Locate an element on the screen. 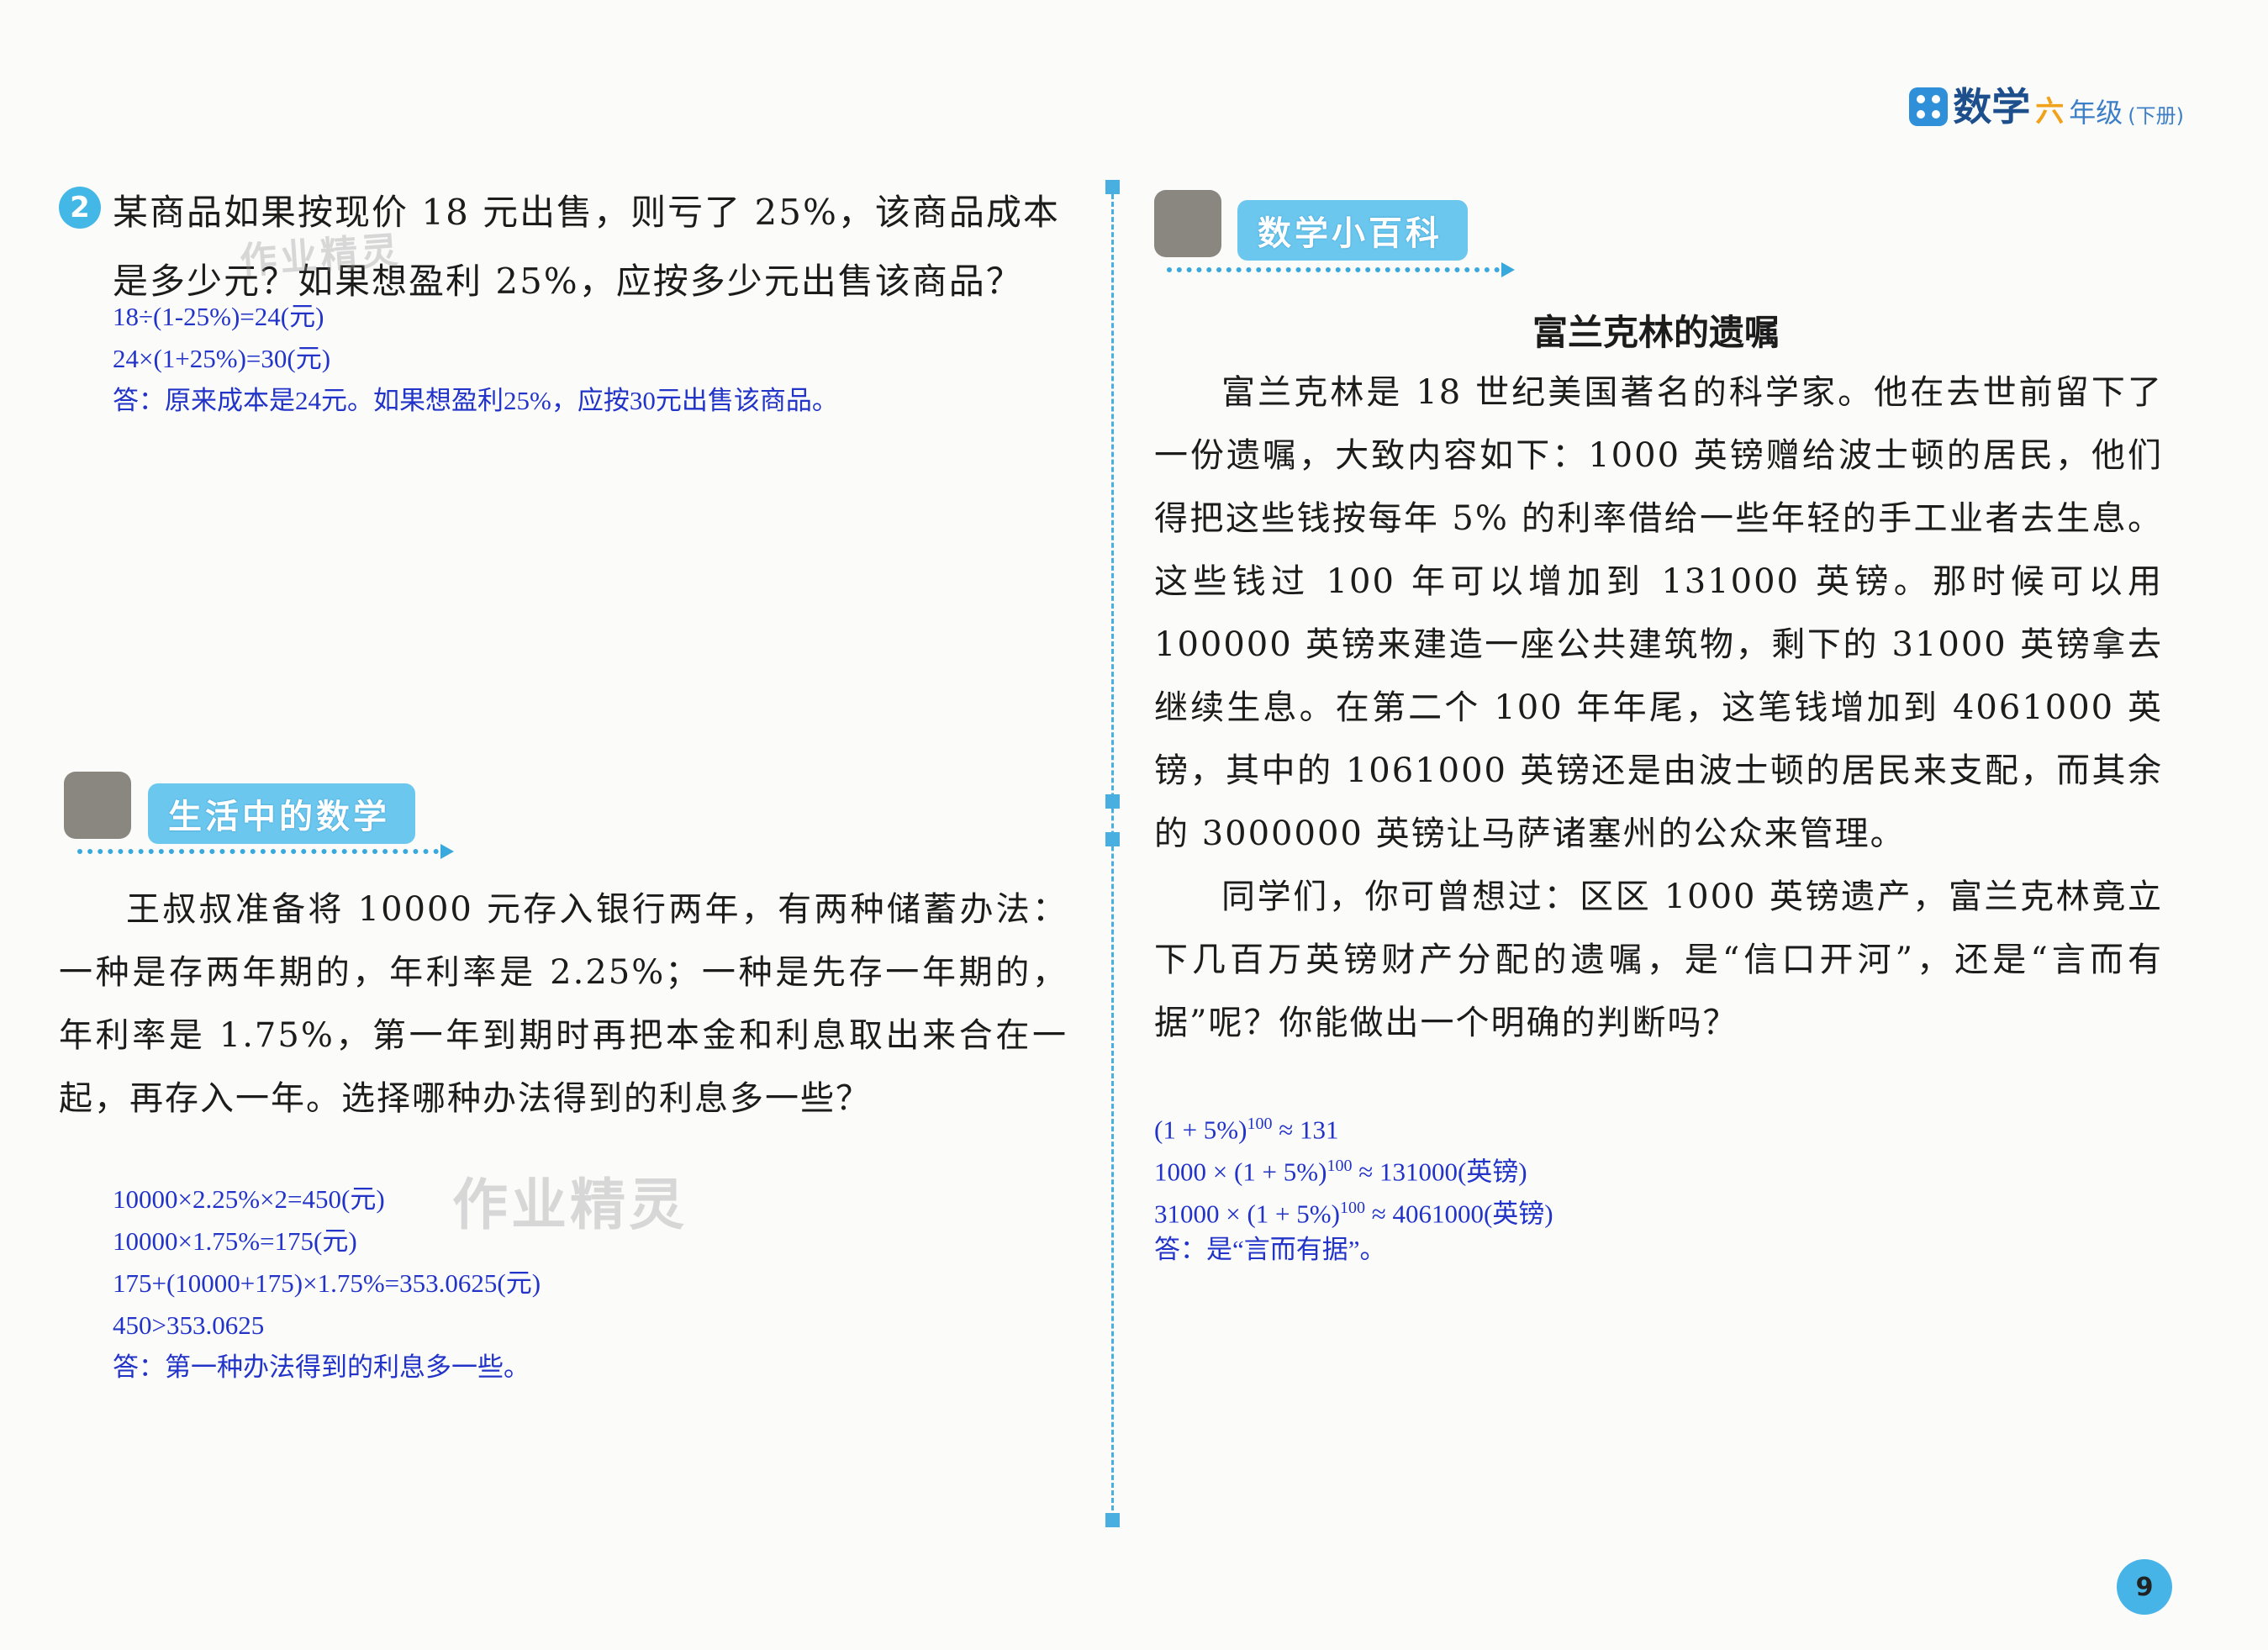 The image size is (2268, 1650). answer-line: 31000 × (1 + 5%)100 ≈ 4061000(英镑) is located at coordinates (1354, 1214).